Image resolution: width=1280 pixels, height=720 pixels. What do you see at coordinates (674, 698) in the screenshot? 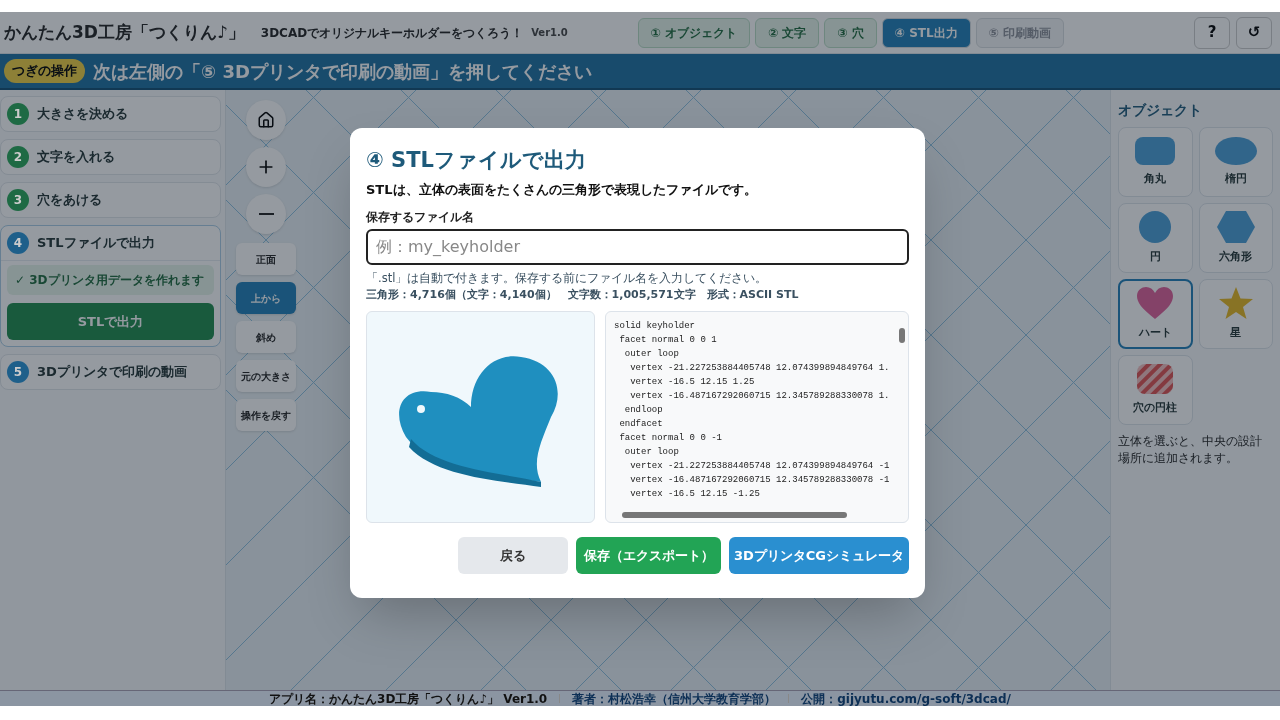
I see `footer-text: 著者：村松浩幸（信州大学教育学部）` at bounding box center [674, 698].